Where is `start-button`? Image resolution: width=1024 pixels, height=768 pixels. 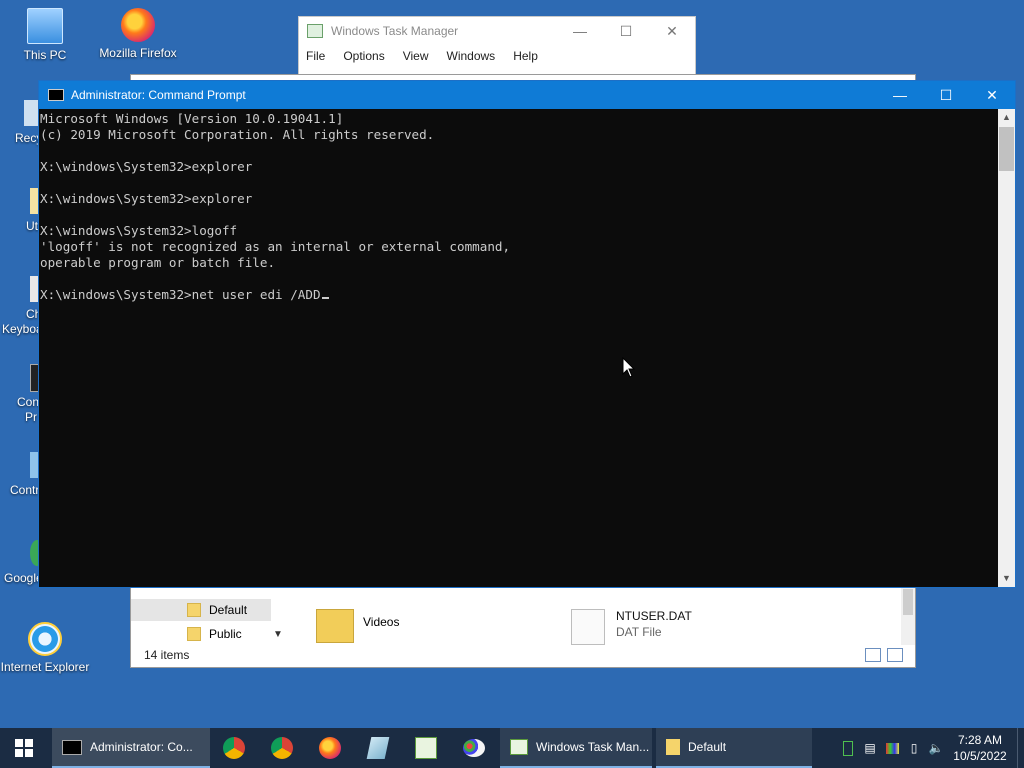 start-button is located at coordinates (24, 748).